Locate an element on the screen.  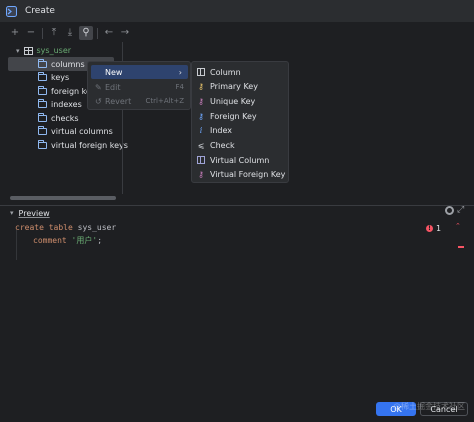
code-keyword: table is located at coordinates (60, 227).